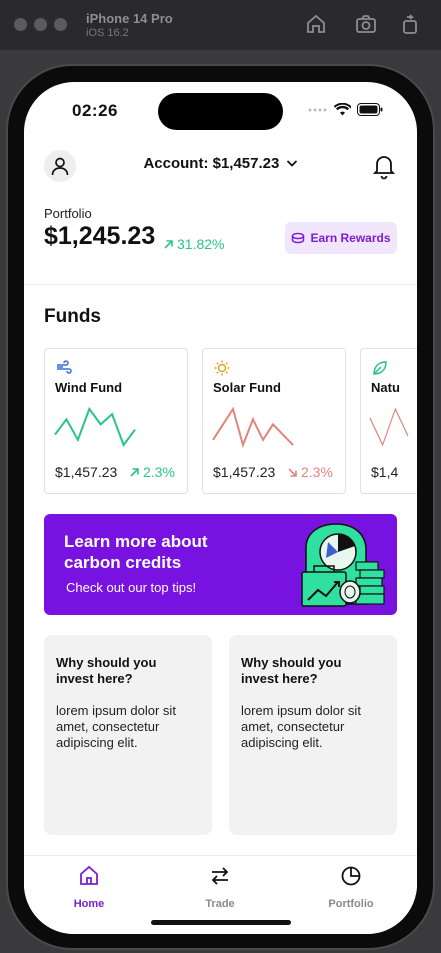 The image size is (441, 953). I want to click on fund-card-wind: Wind Fund $1,457.23 2.3%, so click(116, 421).